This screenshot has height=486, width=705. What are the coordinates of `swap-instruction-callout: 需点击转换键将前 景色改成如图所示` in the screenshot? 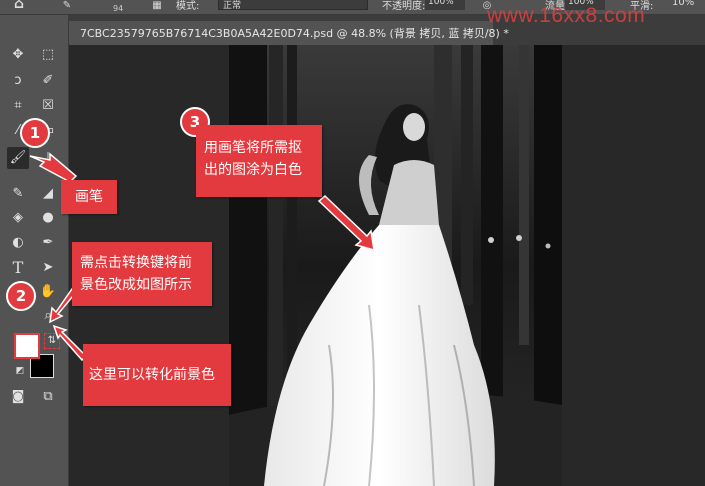 It's located at (142, 274).